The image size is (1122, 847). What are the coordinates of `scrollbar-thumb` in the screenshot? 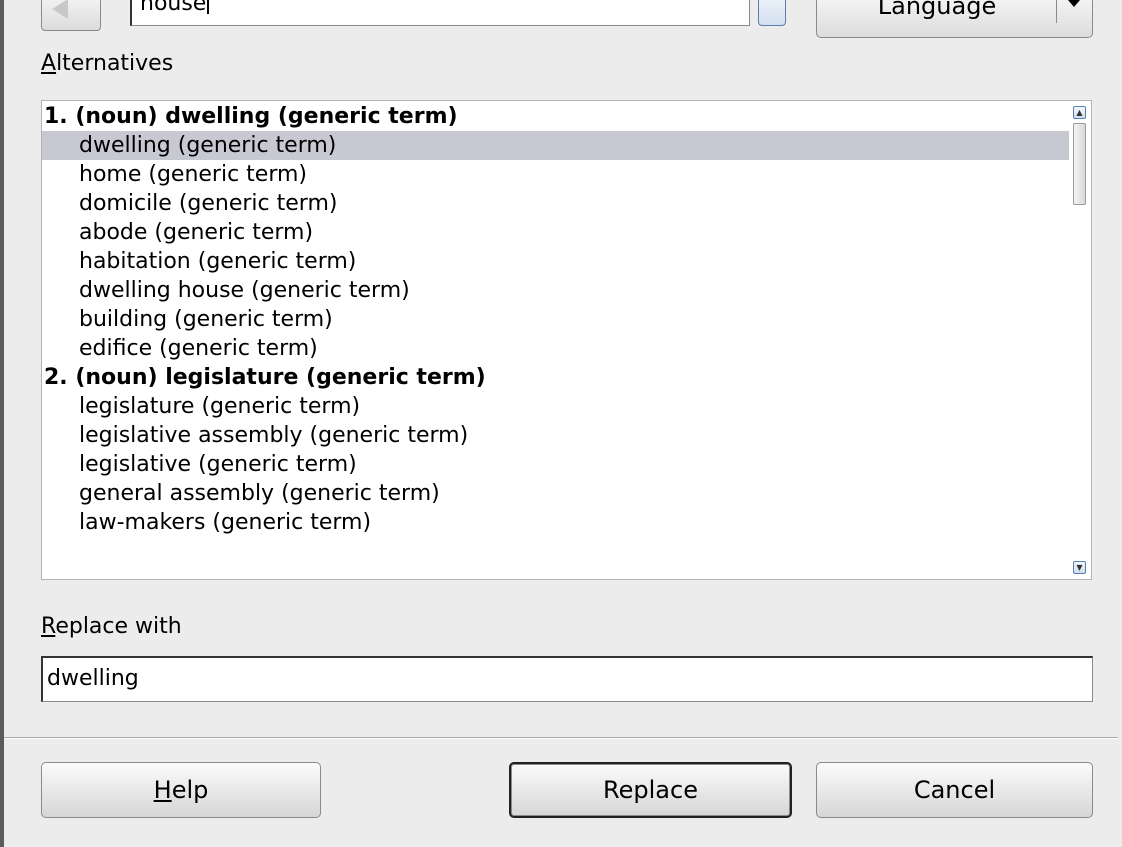 It's located at (1079, 164).